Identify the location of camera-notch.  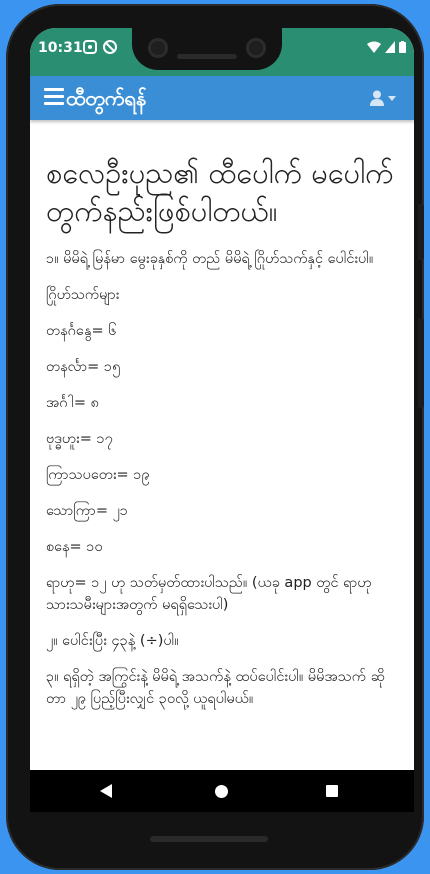
(207, 49).